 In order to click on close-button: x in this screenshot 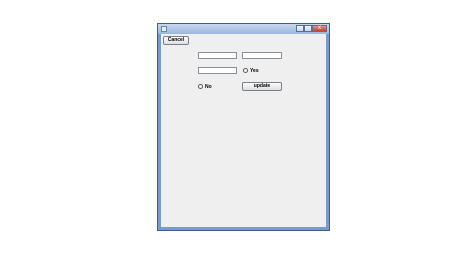, I will do `click(319, 28)`.